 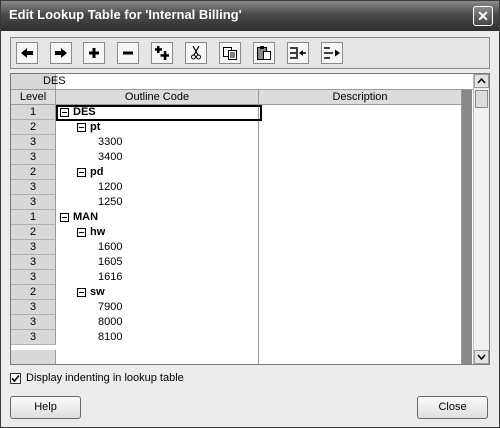 What do you see at coordinates (245, 187) in the screenshot?
I see `table-row: 3 1200` at bounding box center [245, 187].